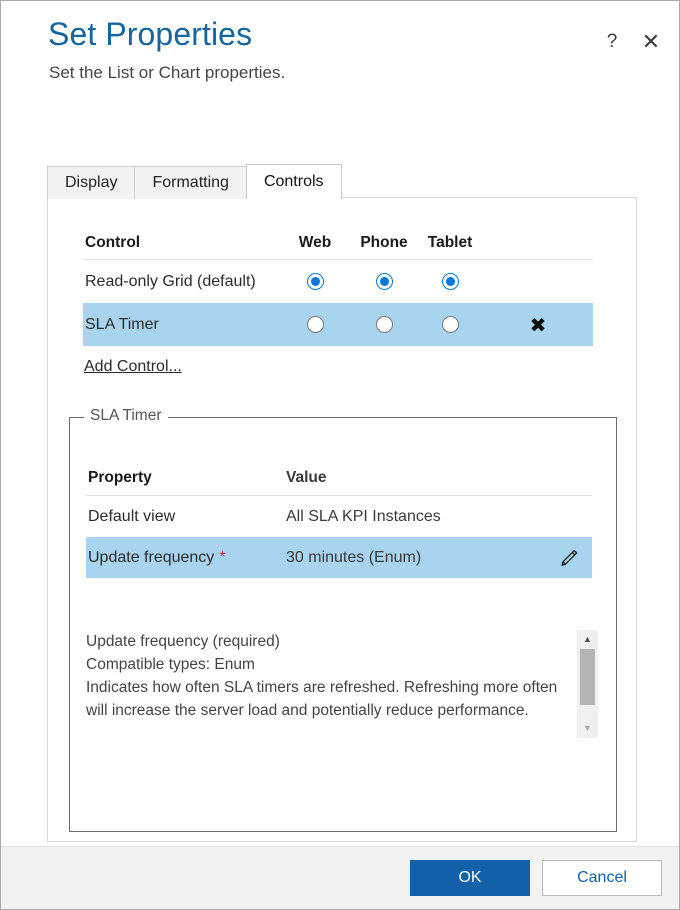 The height and width of the screenshot is (910, 680). I want to click on dialog-footer: OK Cancel, so click(340, 877).